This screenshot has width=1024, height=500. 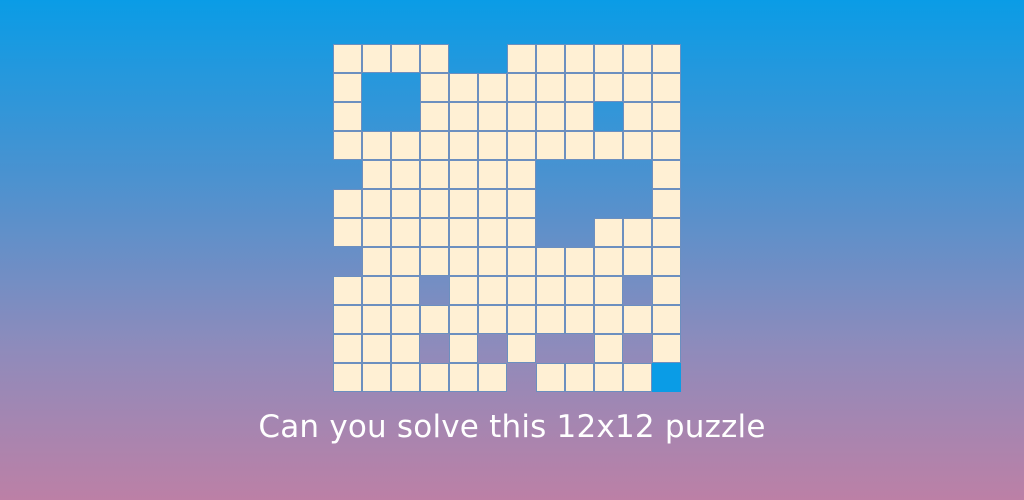 What do you see at coordinates (666, 377) in the screenshot?
I see `puzzle-marker-cell` at bounding box center [666, 377].